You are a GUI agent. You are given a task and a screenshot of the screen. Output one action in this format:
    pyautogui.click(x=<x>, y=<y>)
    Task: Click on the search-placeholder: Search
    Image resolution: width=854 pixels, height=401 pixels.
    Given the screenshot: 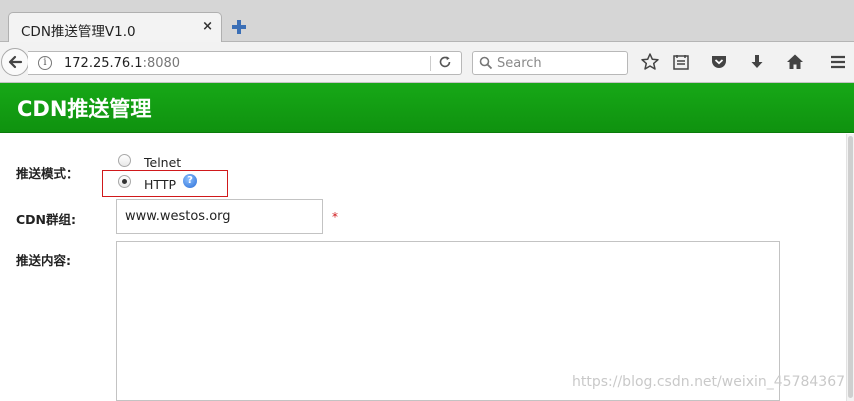 What is the action you would take?
    pyautogui.click(x=519, y=63)
    